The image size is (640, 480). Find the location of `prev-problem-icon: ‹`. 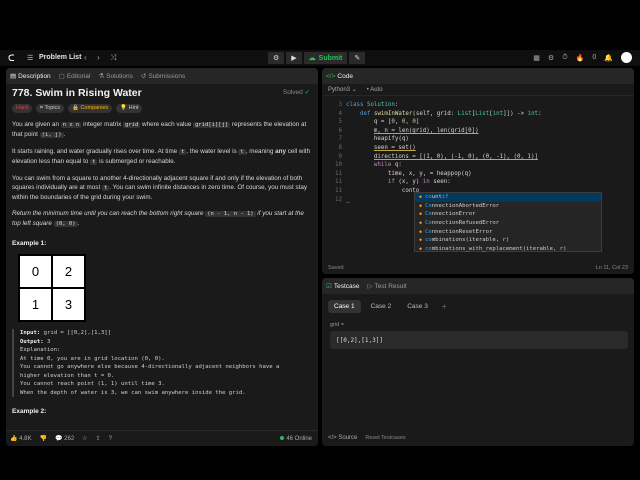

prev-problem-icon: ‹ is located at coordinates (85, 57).